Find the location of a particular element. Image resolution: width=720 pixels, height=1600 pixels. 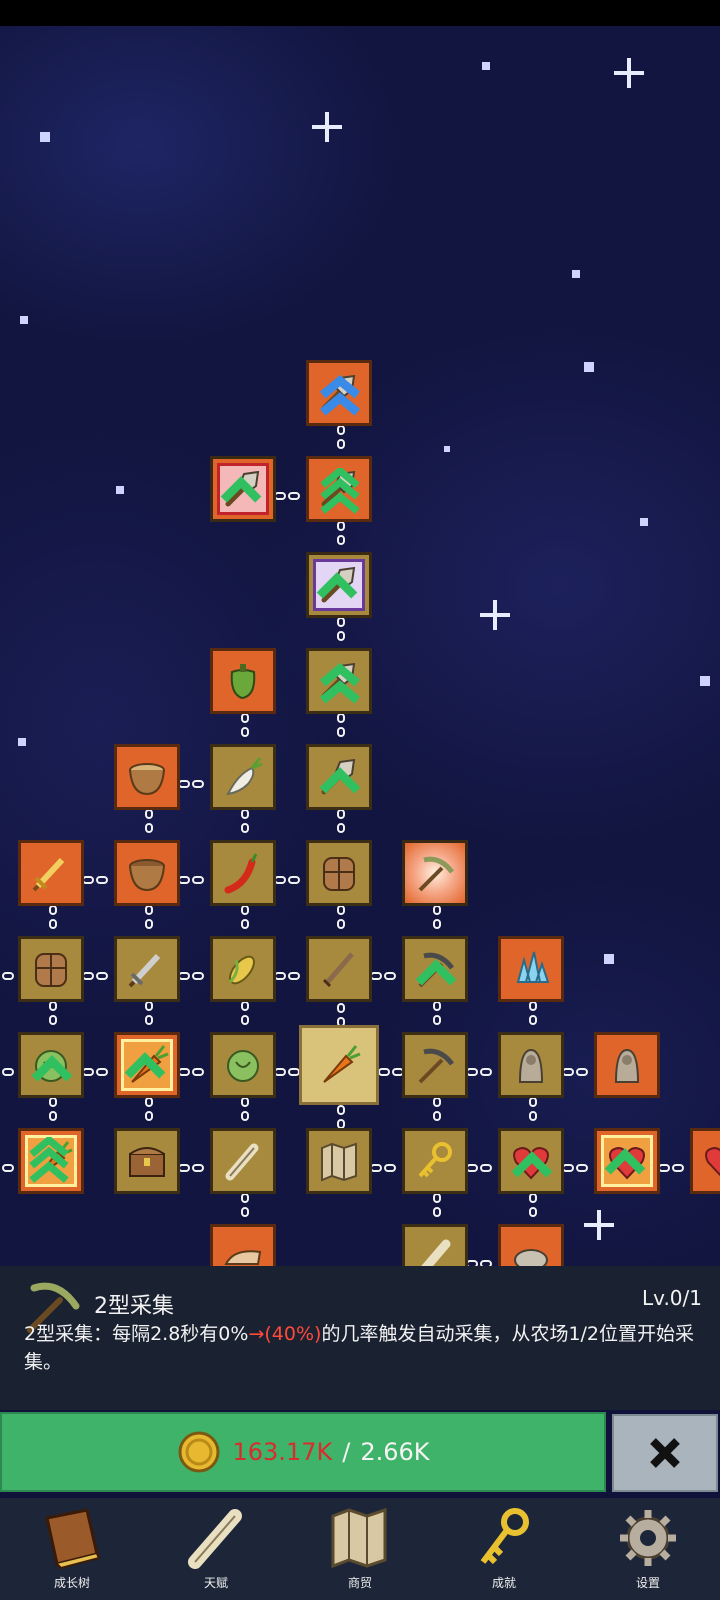

node-bowl is located at coordinates (147, 873).